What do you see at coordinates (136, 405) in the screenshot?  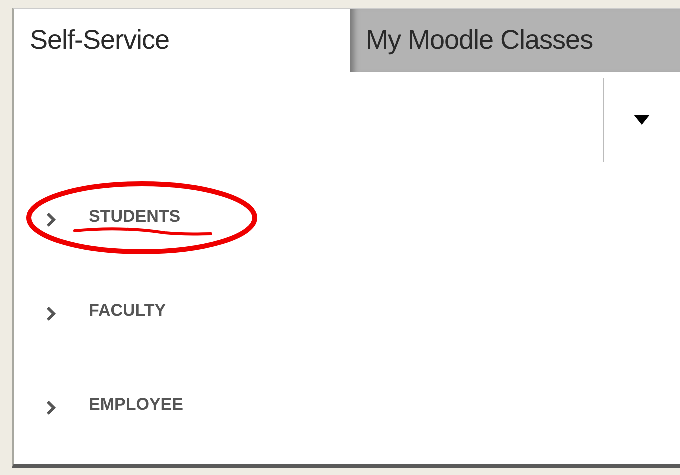 I see `menu-link: EMPLOYEE` at bounding box center [136, 405].